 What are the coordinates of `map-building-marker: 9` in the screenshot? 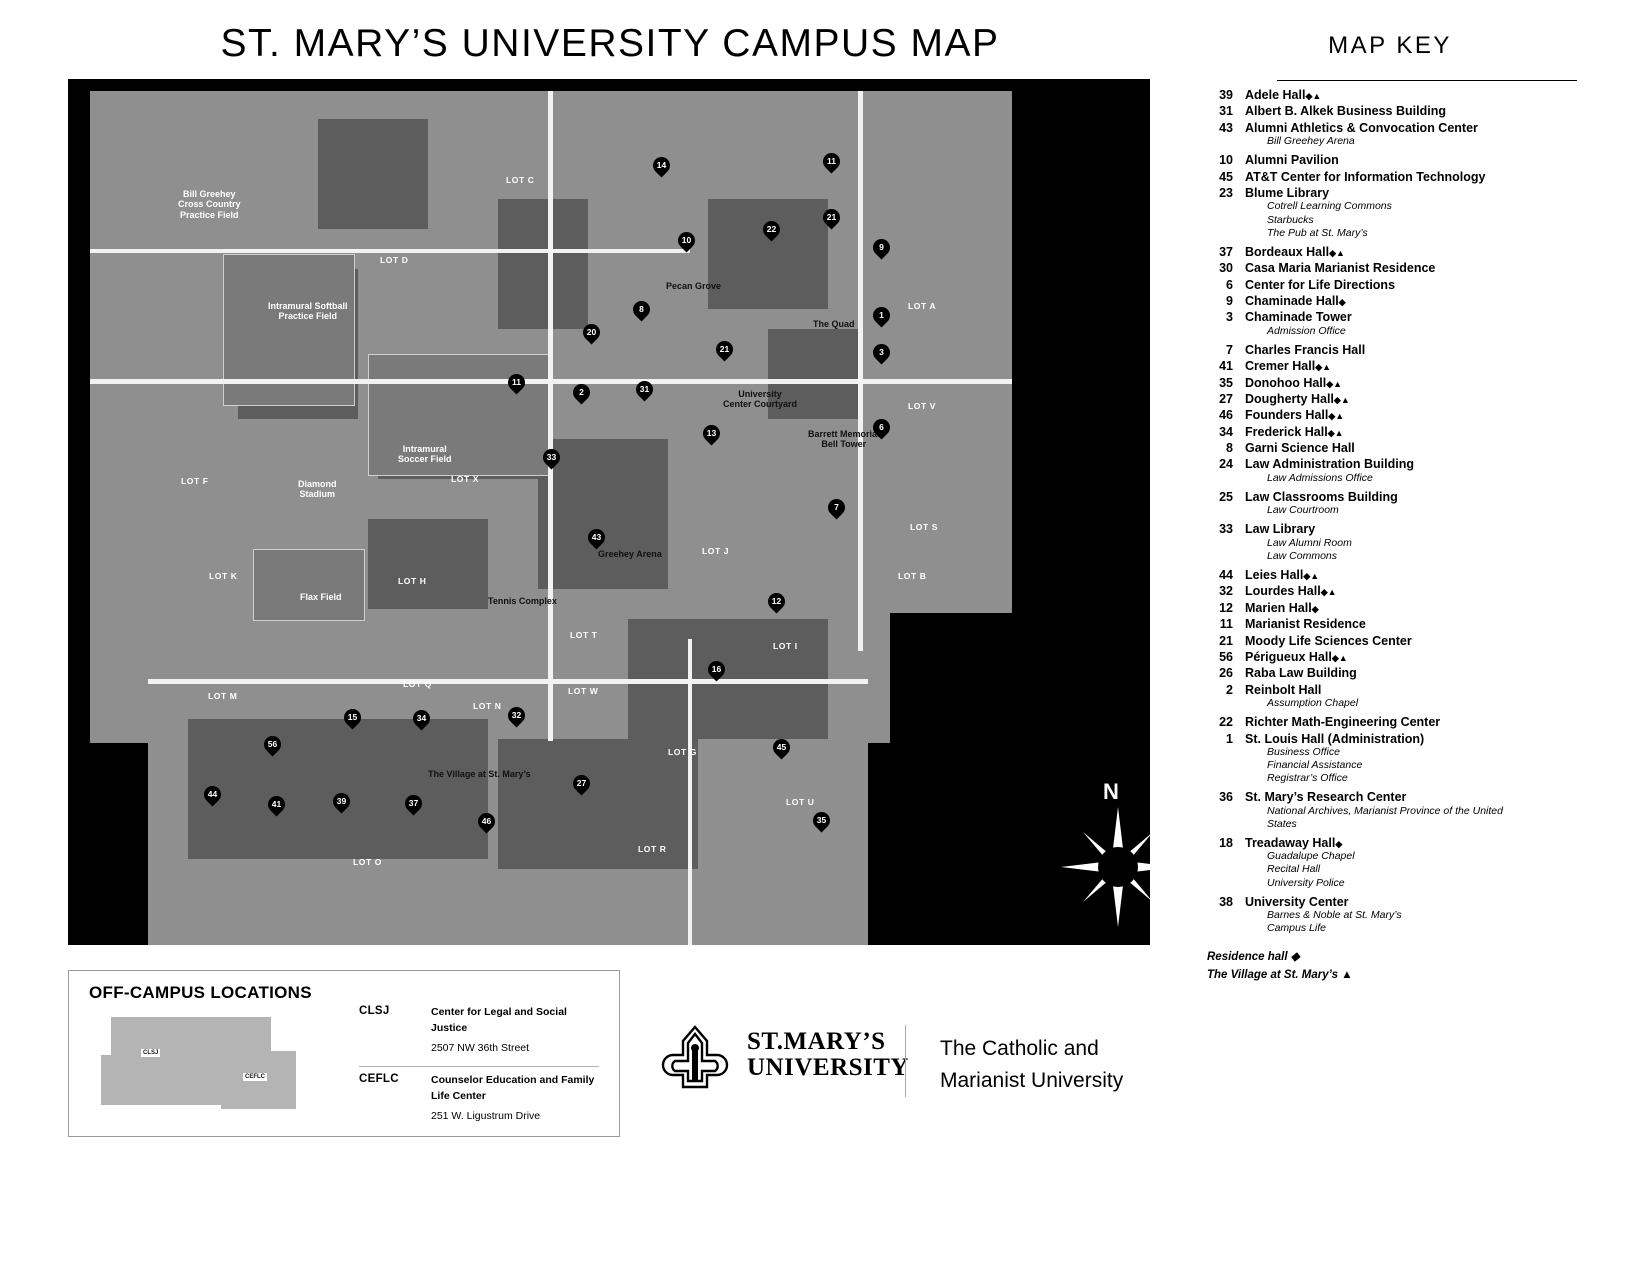 It's located at (881, 247).